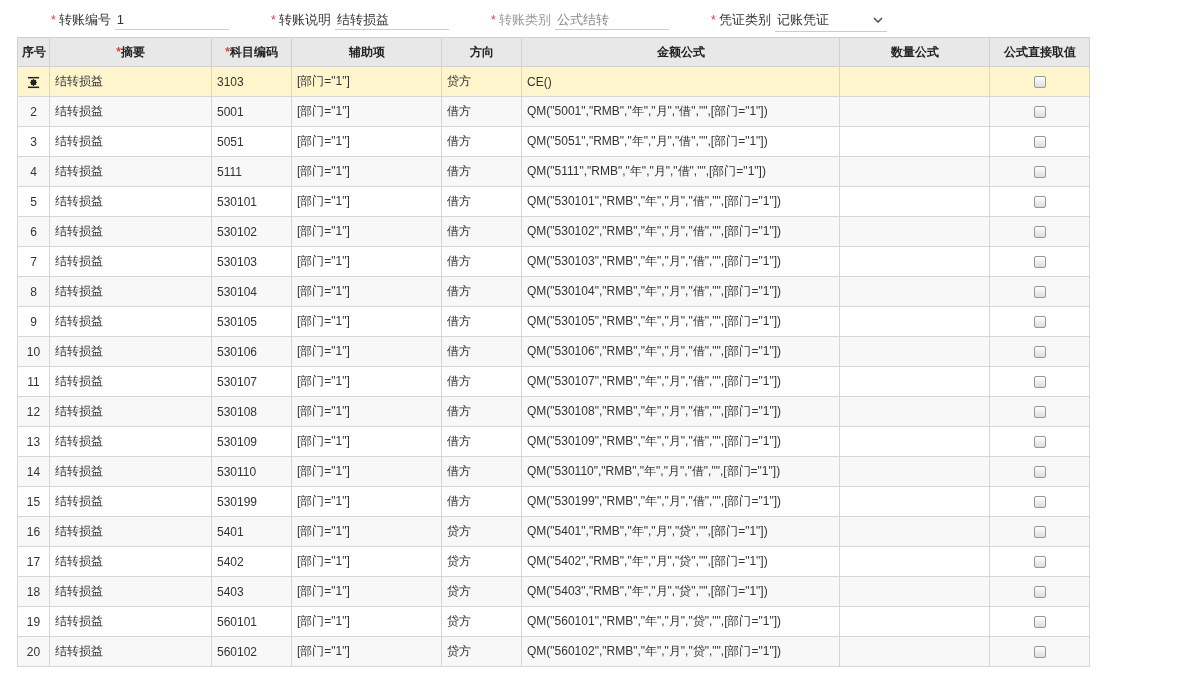  I want to click on gear-icon, so click(33, 82).